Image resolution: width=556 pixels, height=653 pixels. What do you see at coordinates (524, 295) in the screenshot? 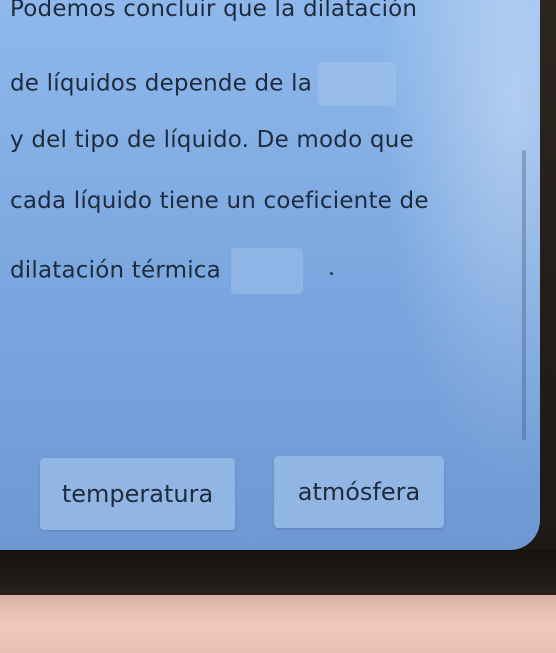
I see `scrollbar` at bounding box center [524, 295].